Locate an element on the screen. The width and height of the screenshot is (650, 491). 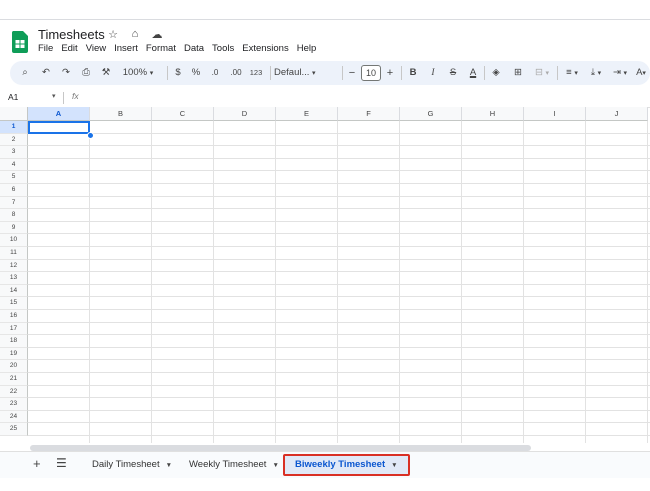
sheet-tab-label: Weekly Timesheet is located at coordinates (228, 464).